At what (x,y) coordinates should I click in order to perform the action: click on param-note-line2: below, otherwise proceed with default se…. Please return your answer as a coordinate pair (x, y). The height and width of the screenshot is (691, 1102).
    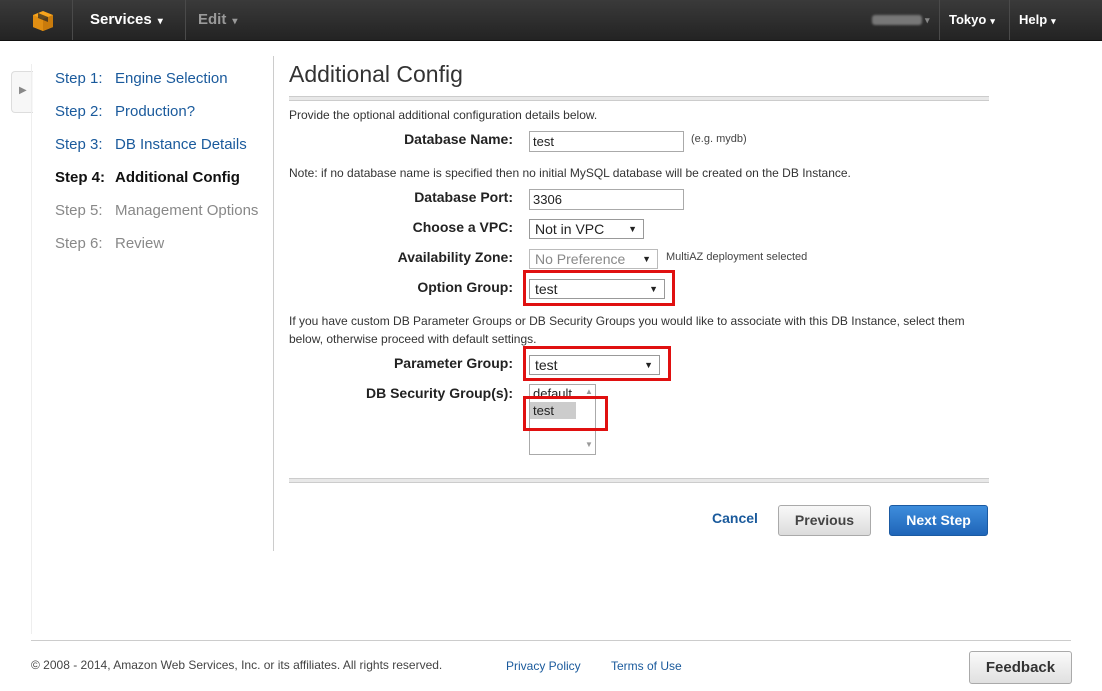
    Looking at the image, I should click on (413, 339).